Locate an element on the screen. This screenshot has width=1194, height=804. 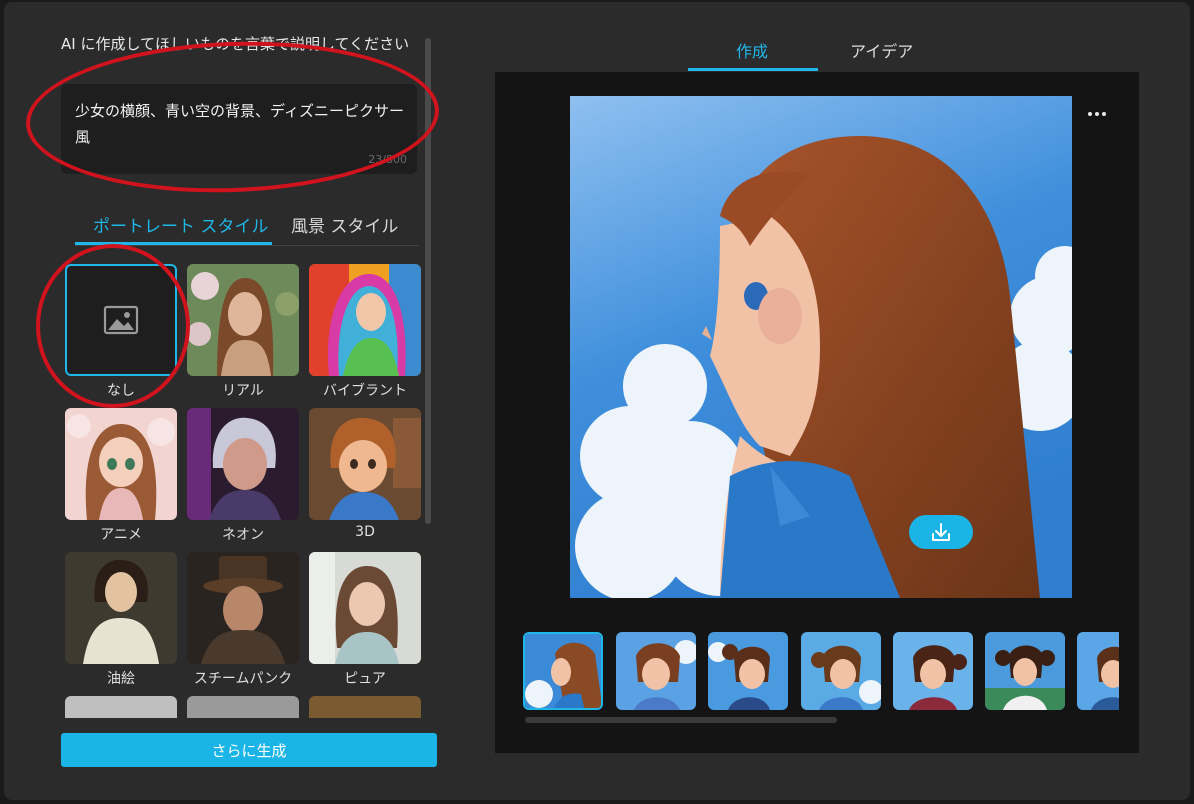
style-option-pure: ピュア is located at coordinates (365, 620).